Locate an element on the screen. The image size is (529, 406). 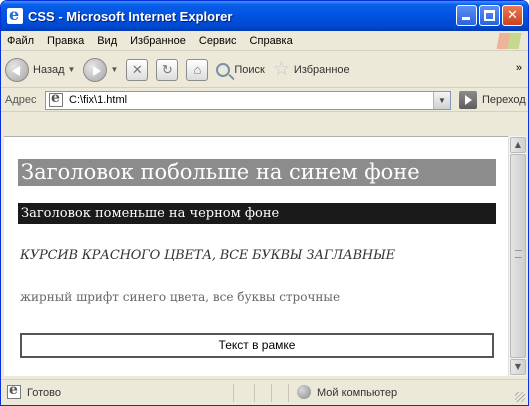
close-button: ✕ is located at coordinates (512, 15).